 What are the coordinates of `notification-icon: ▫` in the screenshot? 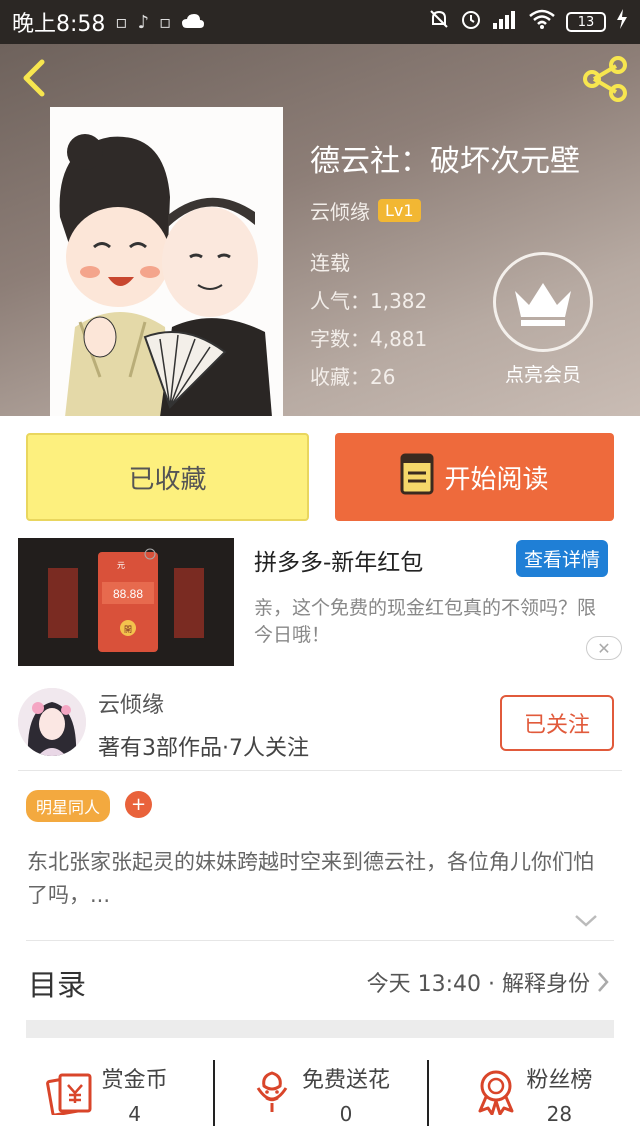 It's located at (121, 22).